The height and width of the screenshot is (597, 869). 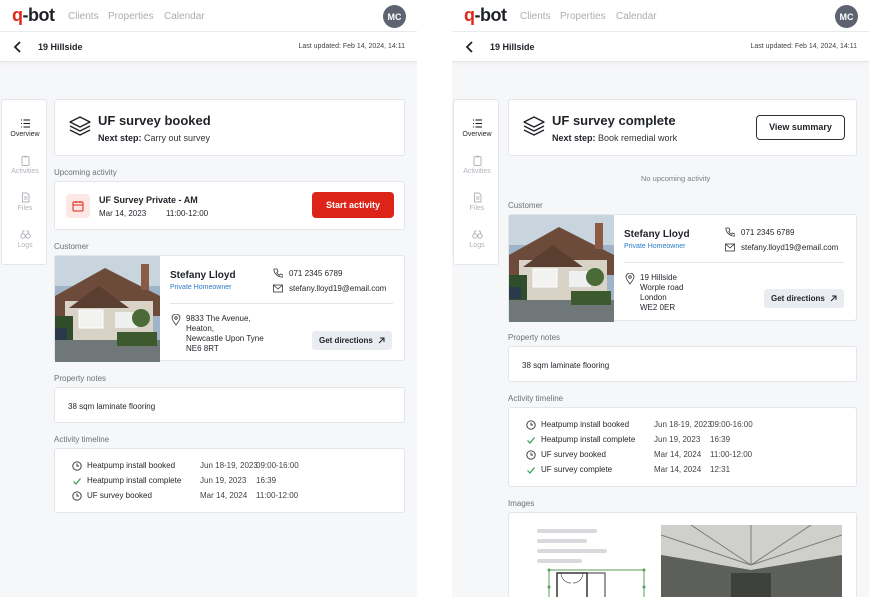 What do you see at coordinates (24, 182) in the screenshot?
I see `side-navigation: Overview Activities Files Logs` at bounding box center [24, 182].